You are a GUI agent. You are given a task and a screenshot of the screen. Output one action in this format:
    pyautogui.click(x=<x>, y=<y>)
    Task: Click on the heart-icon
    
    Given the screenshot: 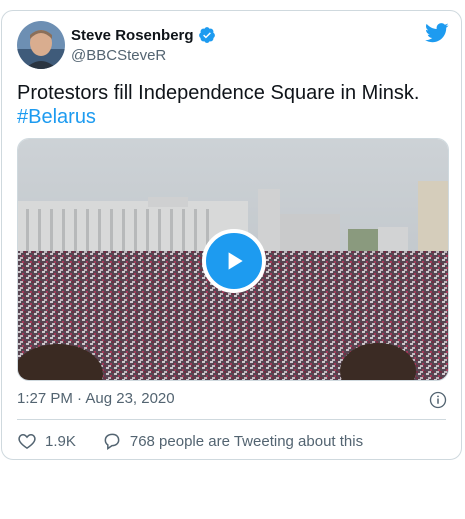 What is the action you would take?
    pyautogui.click(x=27, y=441)
    